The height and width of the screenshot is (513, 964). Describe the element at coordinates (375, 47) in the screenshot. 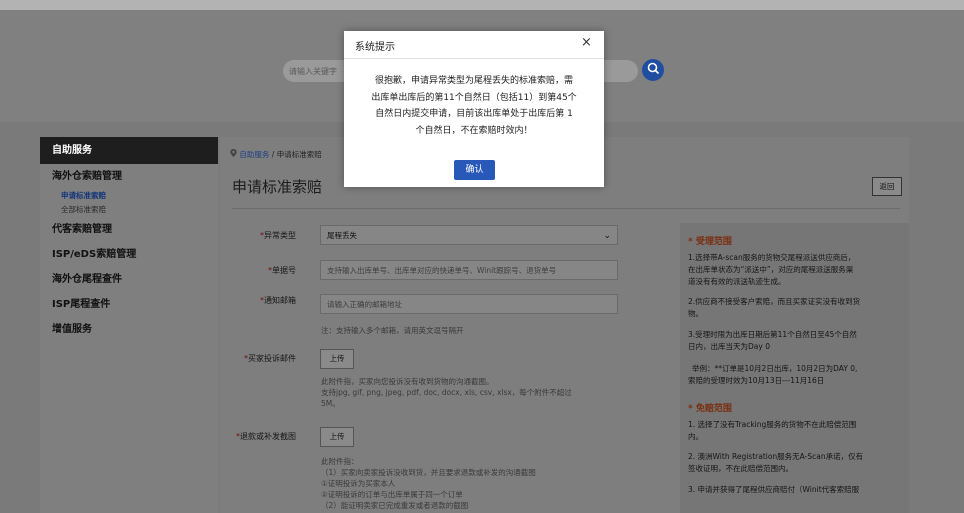

I see `dialog-title: 系统提示` at that location.